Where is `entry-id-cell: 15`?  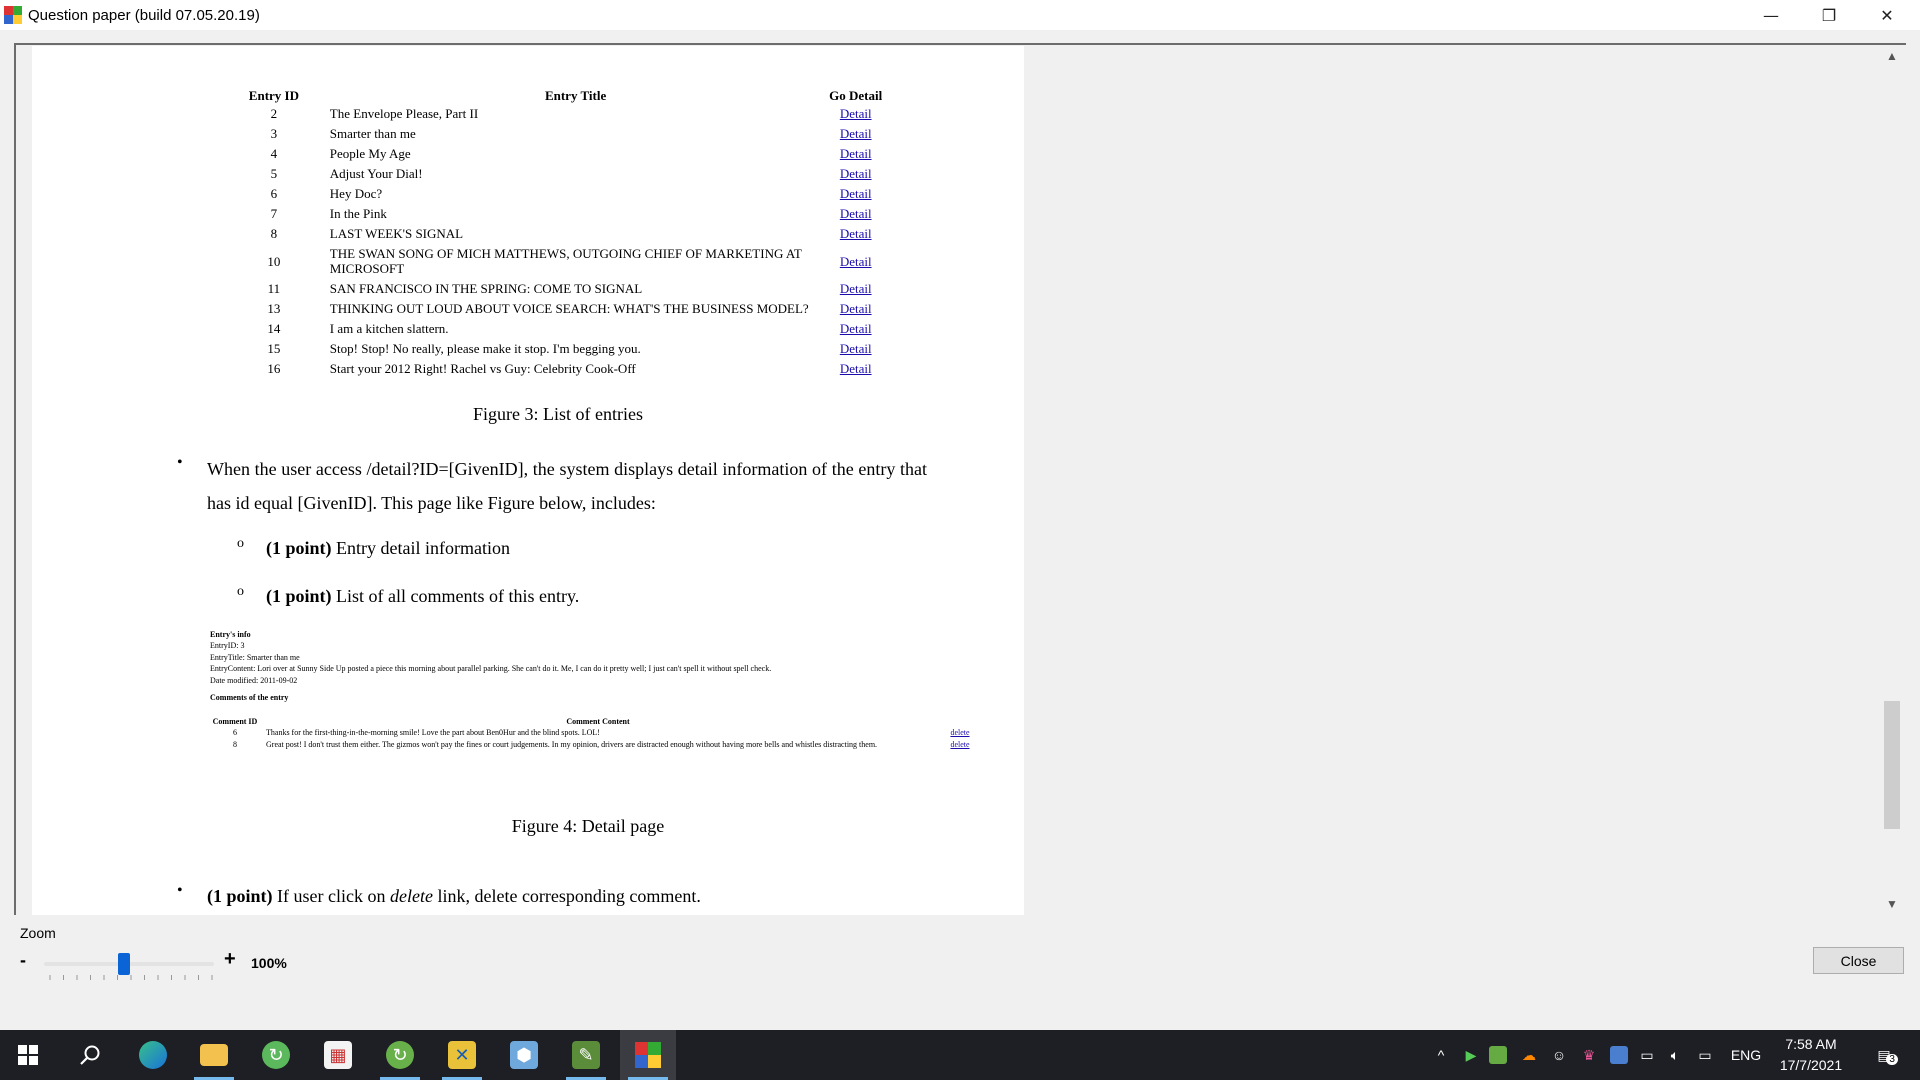 entry-id-cell: 15 is located at coordinates (274, 348).